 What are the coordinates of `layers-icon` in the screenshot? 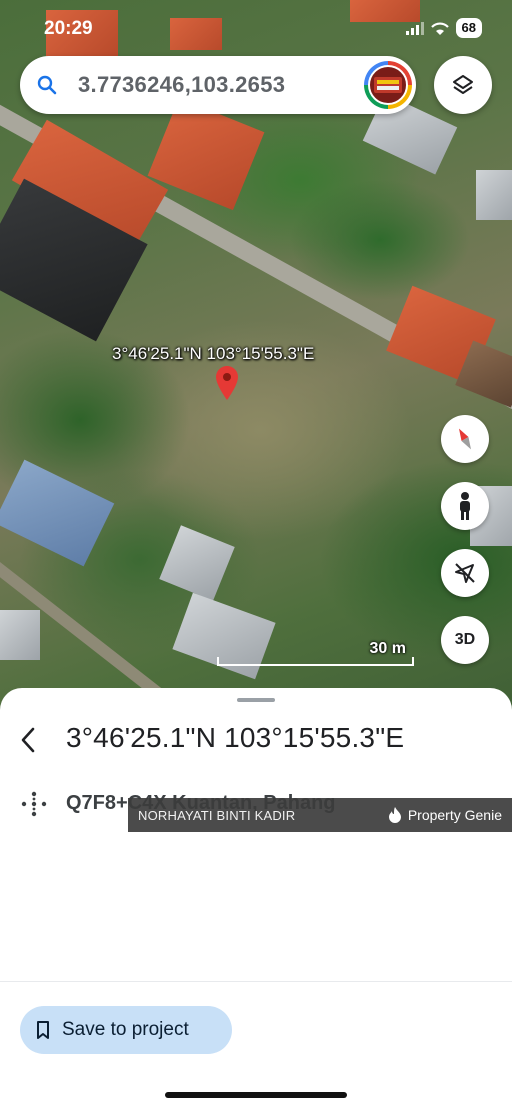 It's located at (463, 84).